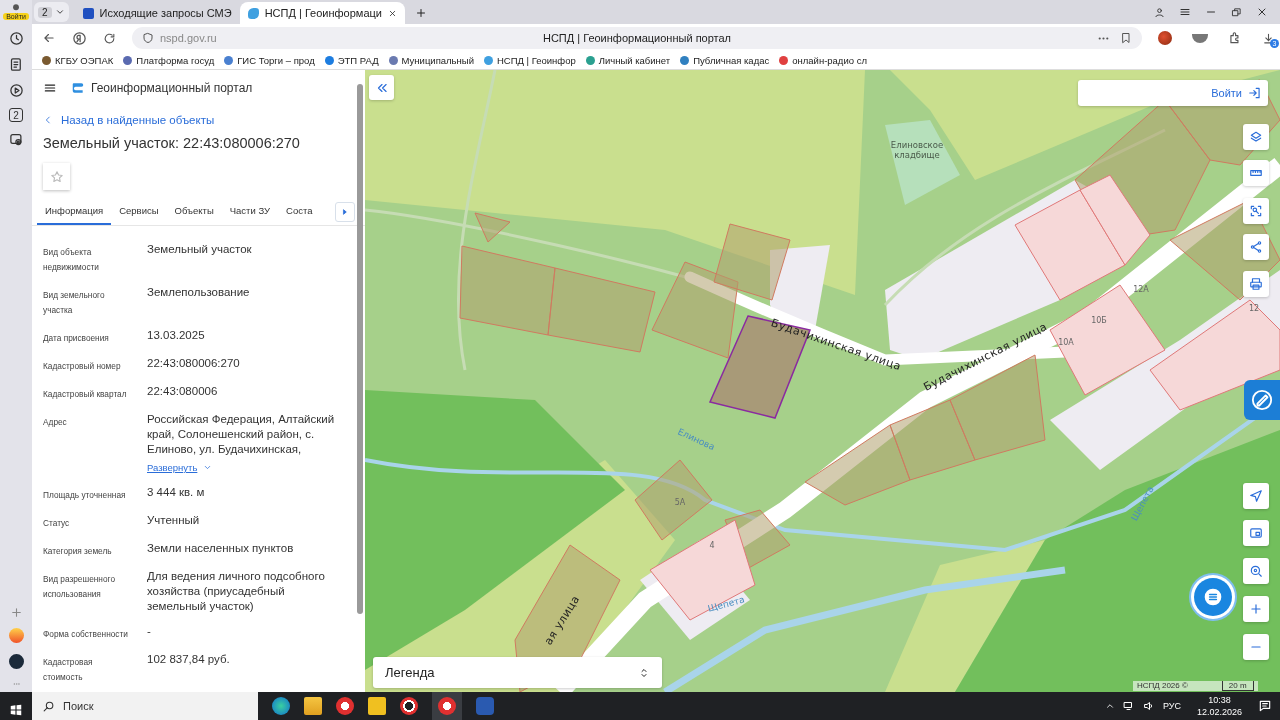 The width and height of the screenshot is (1280, 720). What do you see at coordinates (16, 661) in the screenshot?
I see `app-circle-icon` at bounding box center [16, 661].